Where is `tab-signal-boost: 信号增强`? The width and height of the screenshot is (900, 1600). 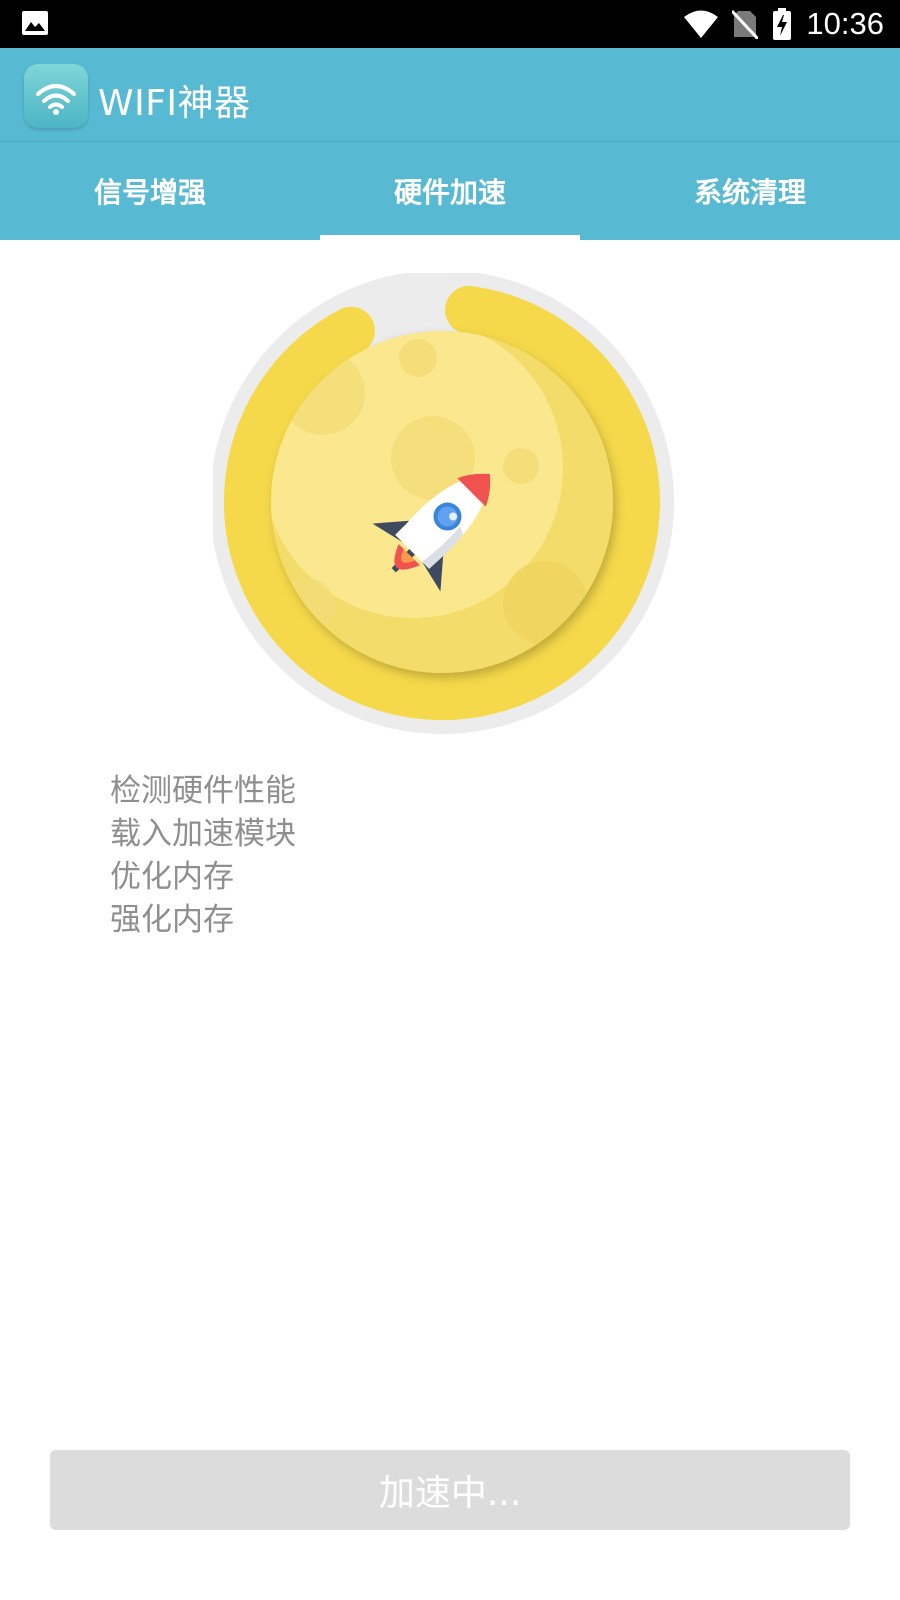 tab-signal-boost: 信号增强 is located at coordinates (150, 191).